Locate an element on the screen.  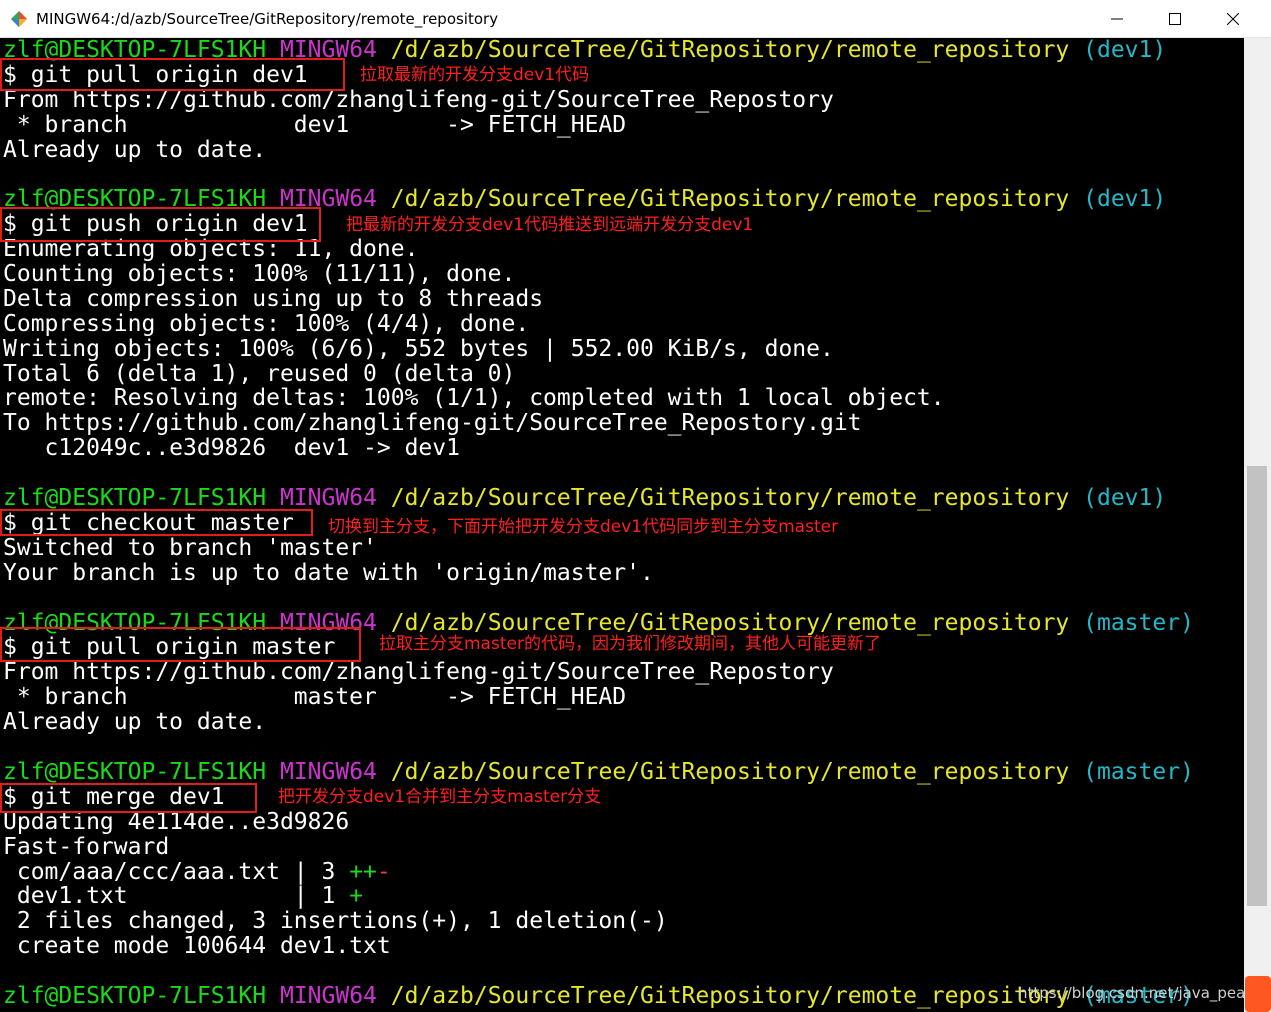
annotation-note: 拉取最新的开发分支dev1代码 is located at coordinates (475, 75).